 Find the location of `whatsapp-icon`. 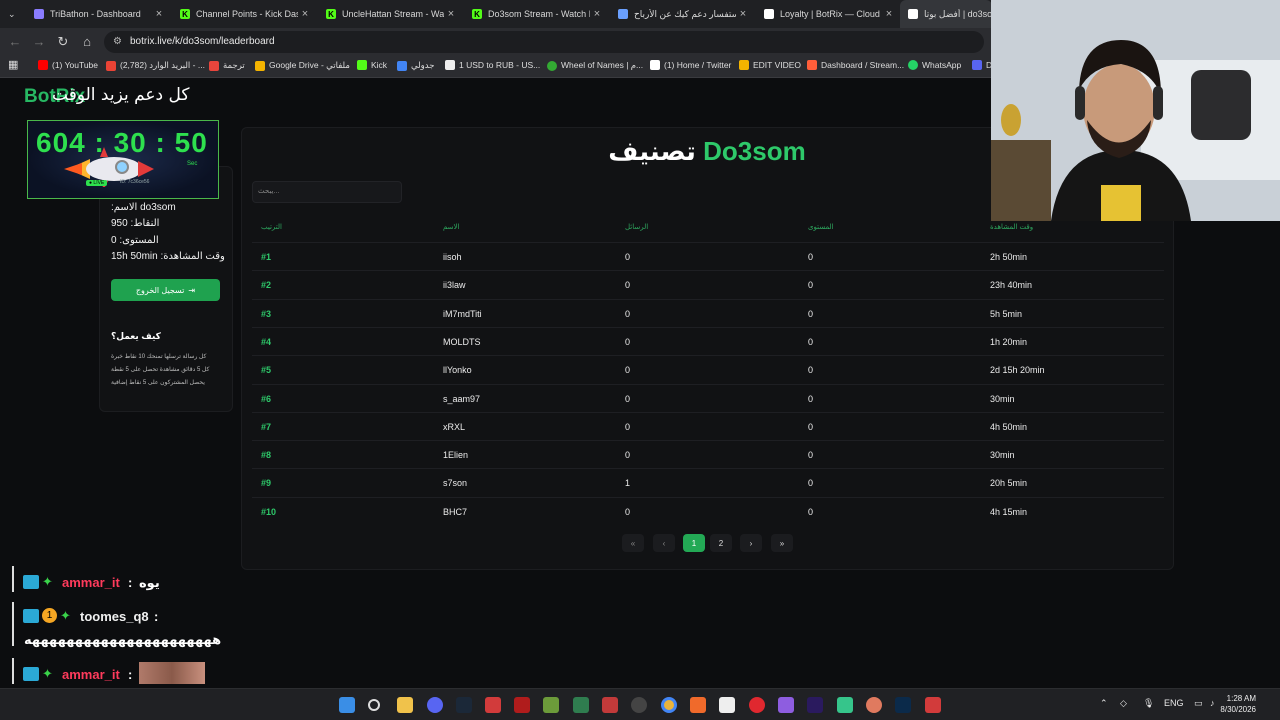

whatsapp-icon is located at coordinates (913, 65).